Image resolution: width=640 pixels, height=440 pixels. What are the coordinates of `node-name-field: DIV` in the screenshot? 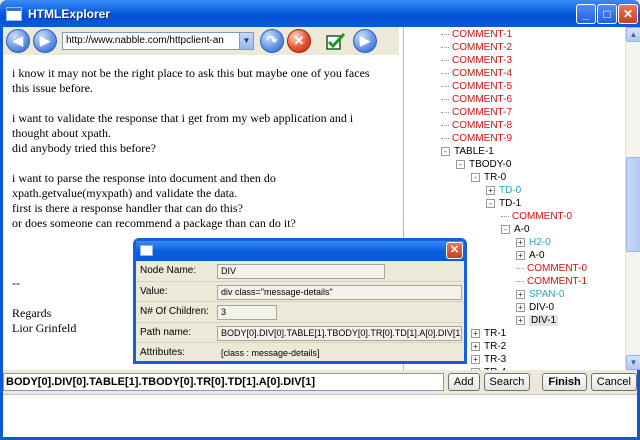 It's located at (301, 271).